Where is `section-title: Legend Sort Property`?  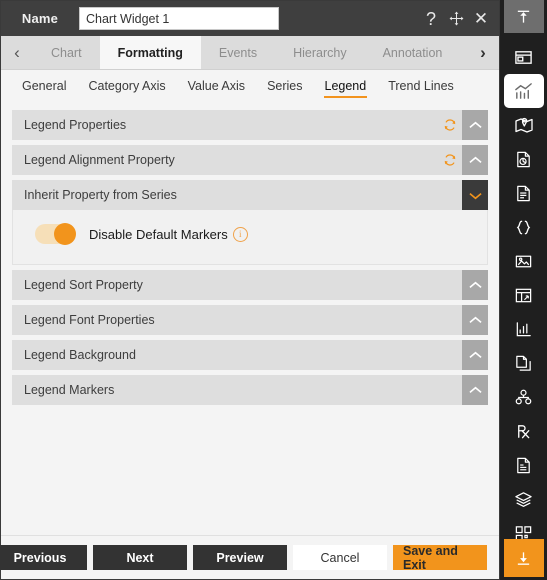
section-title: Legend Sort Property is located at coordinates (83, 285).